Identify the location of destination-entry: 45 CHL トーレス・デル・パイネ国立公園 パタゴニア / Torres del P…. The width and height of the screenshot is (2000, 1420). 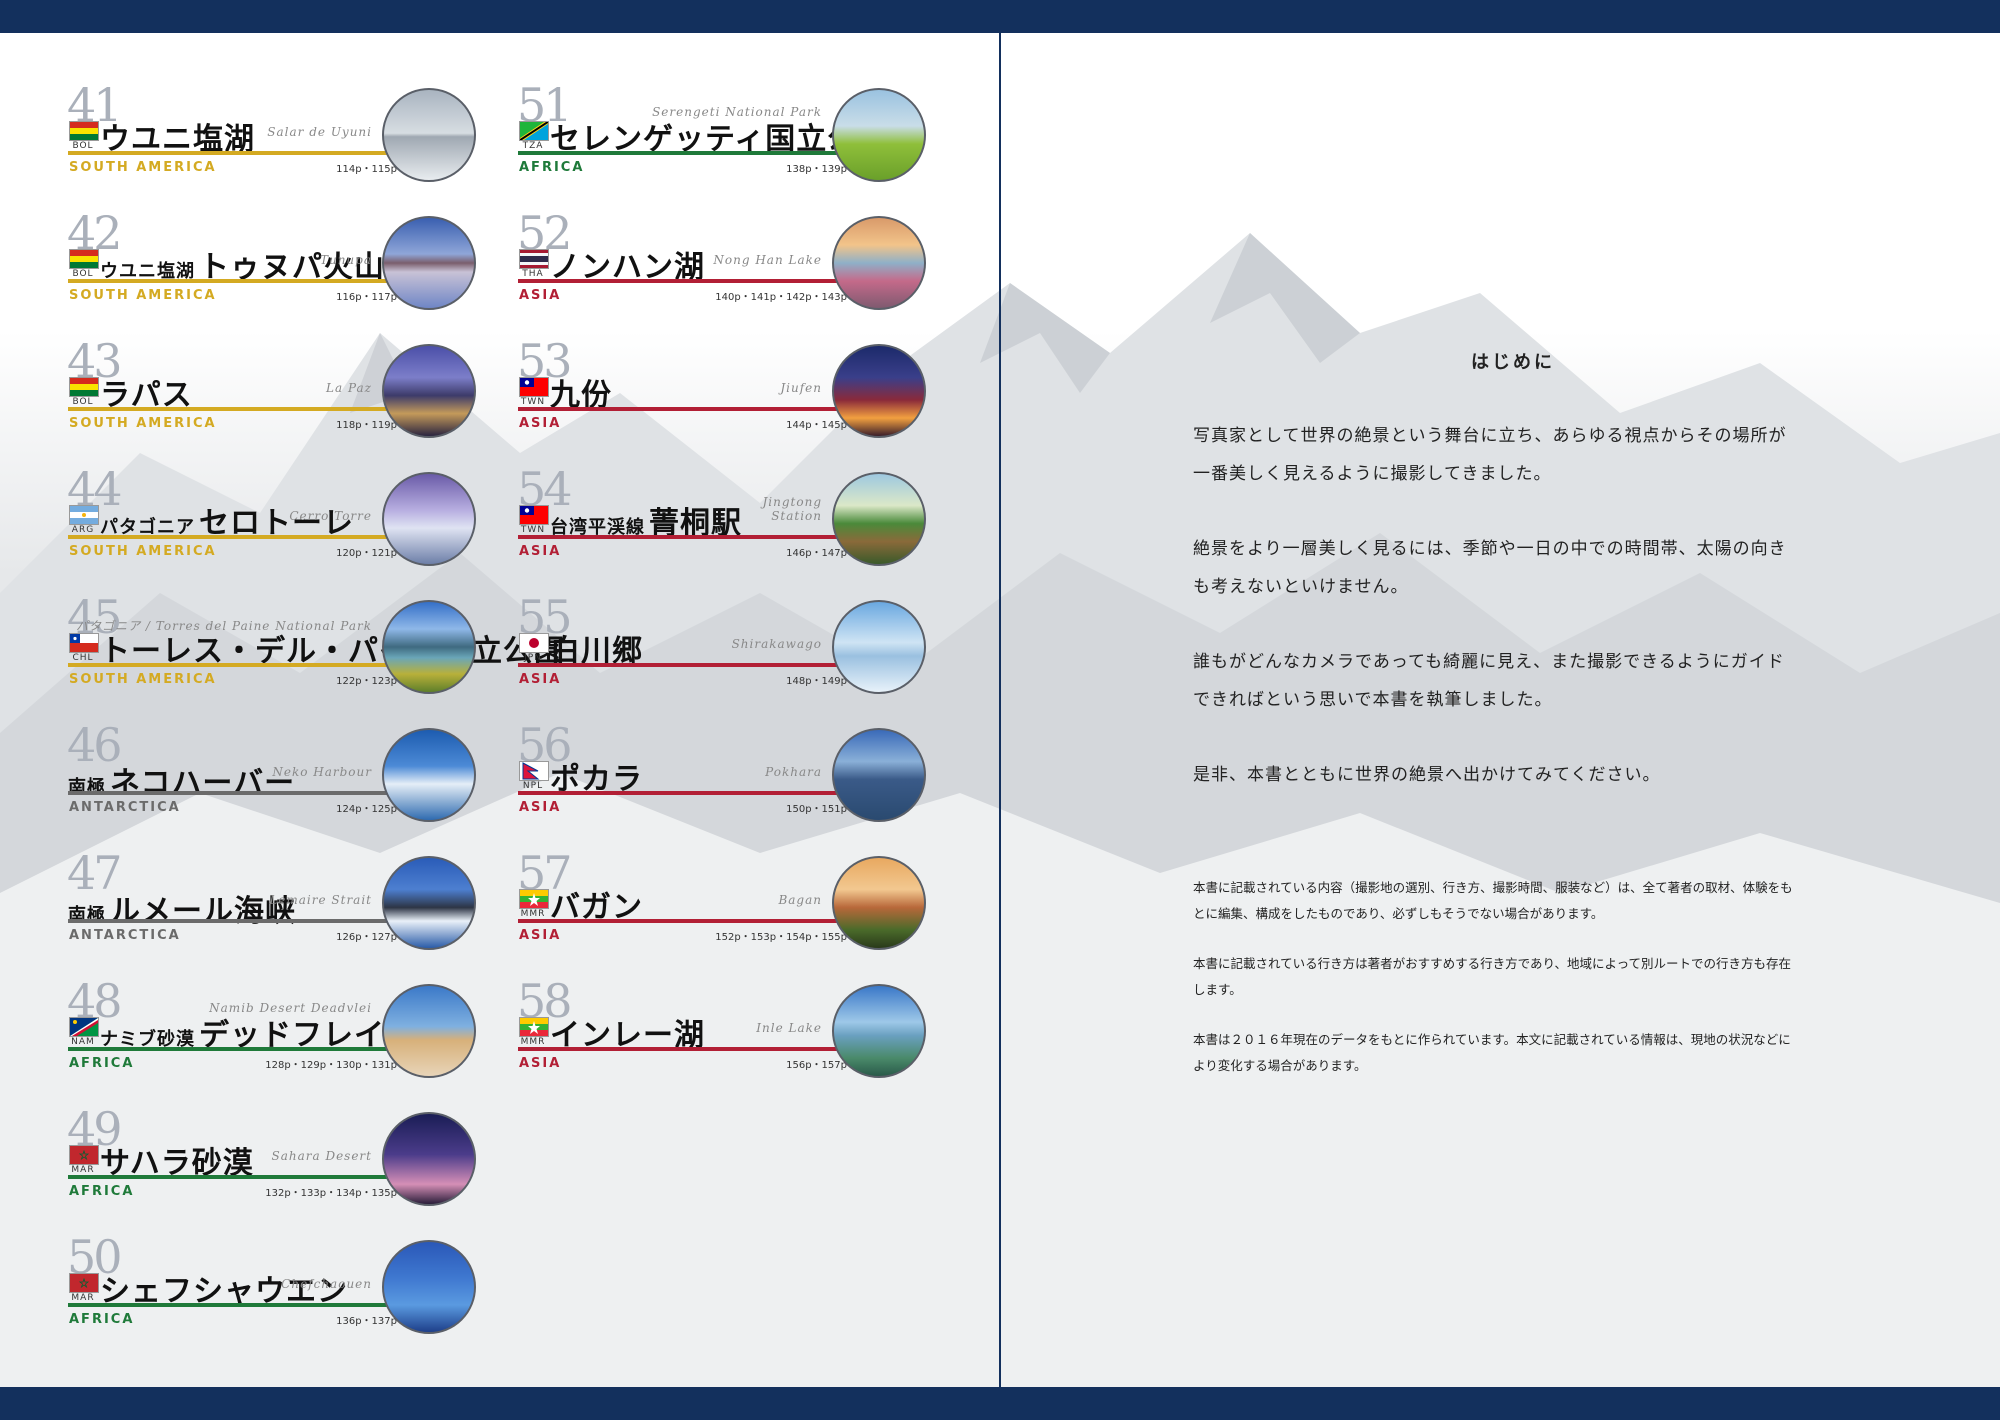
(313, 651).